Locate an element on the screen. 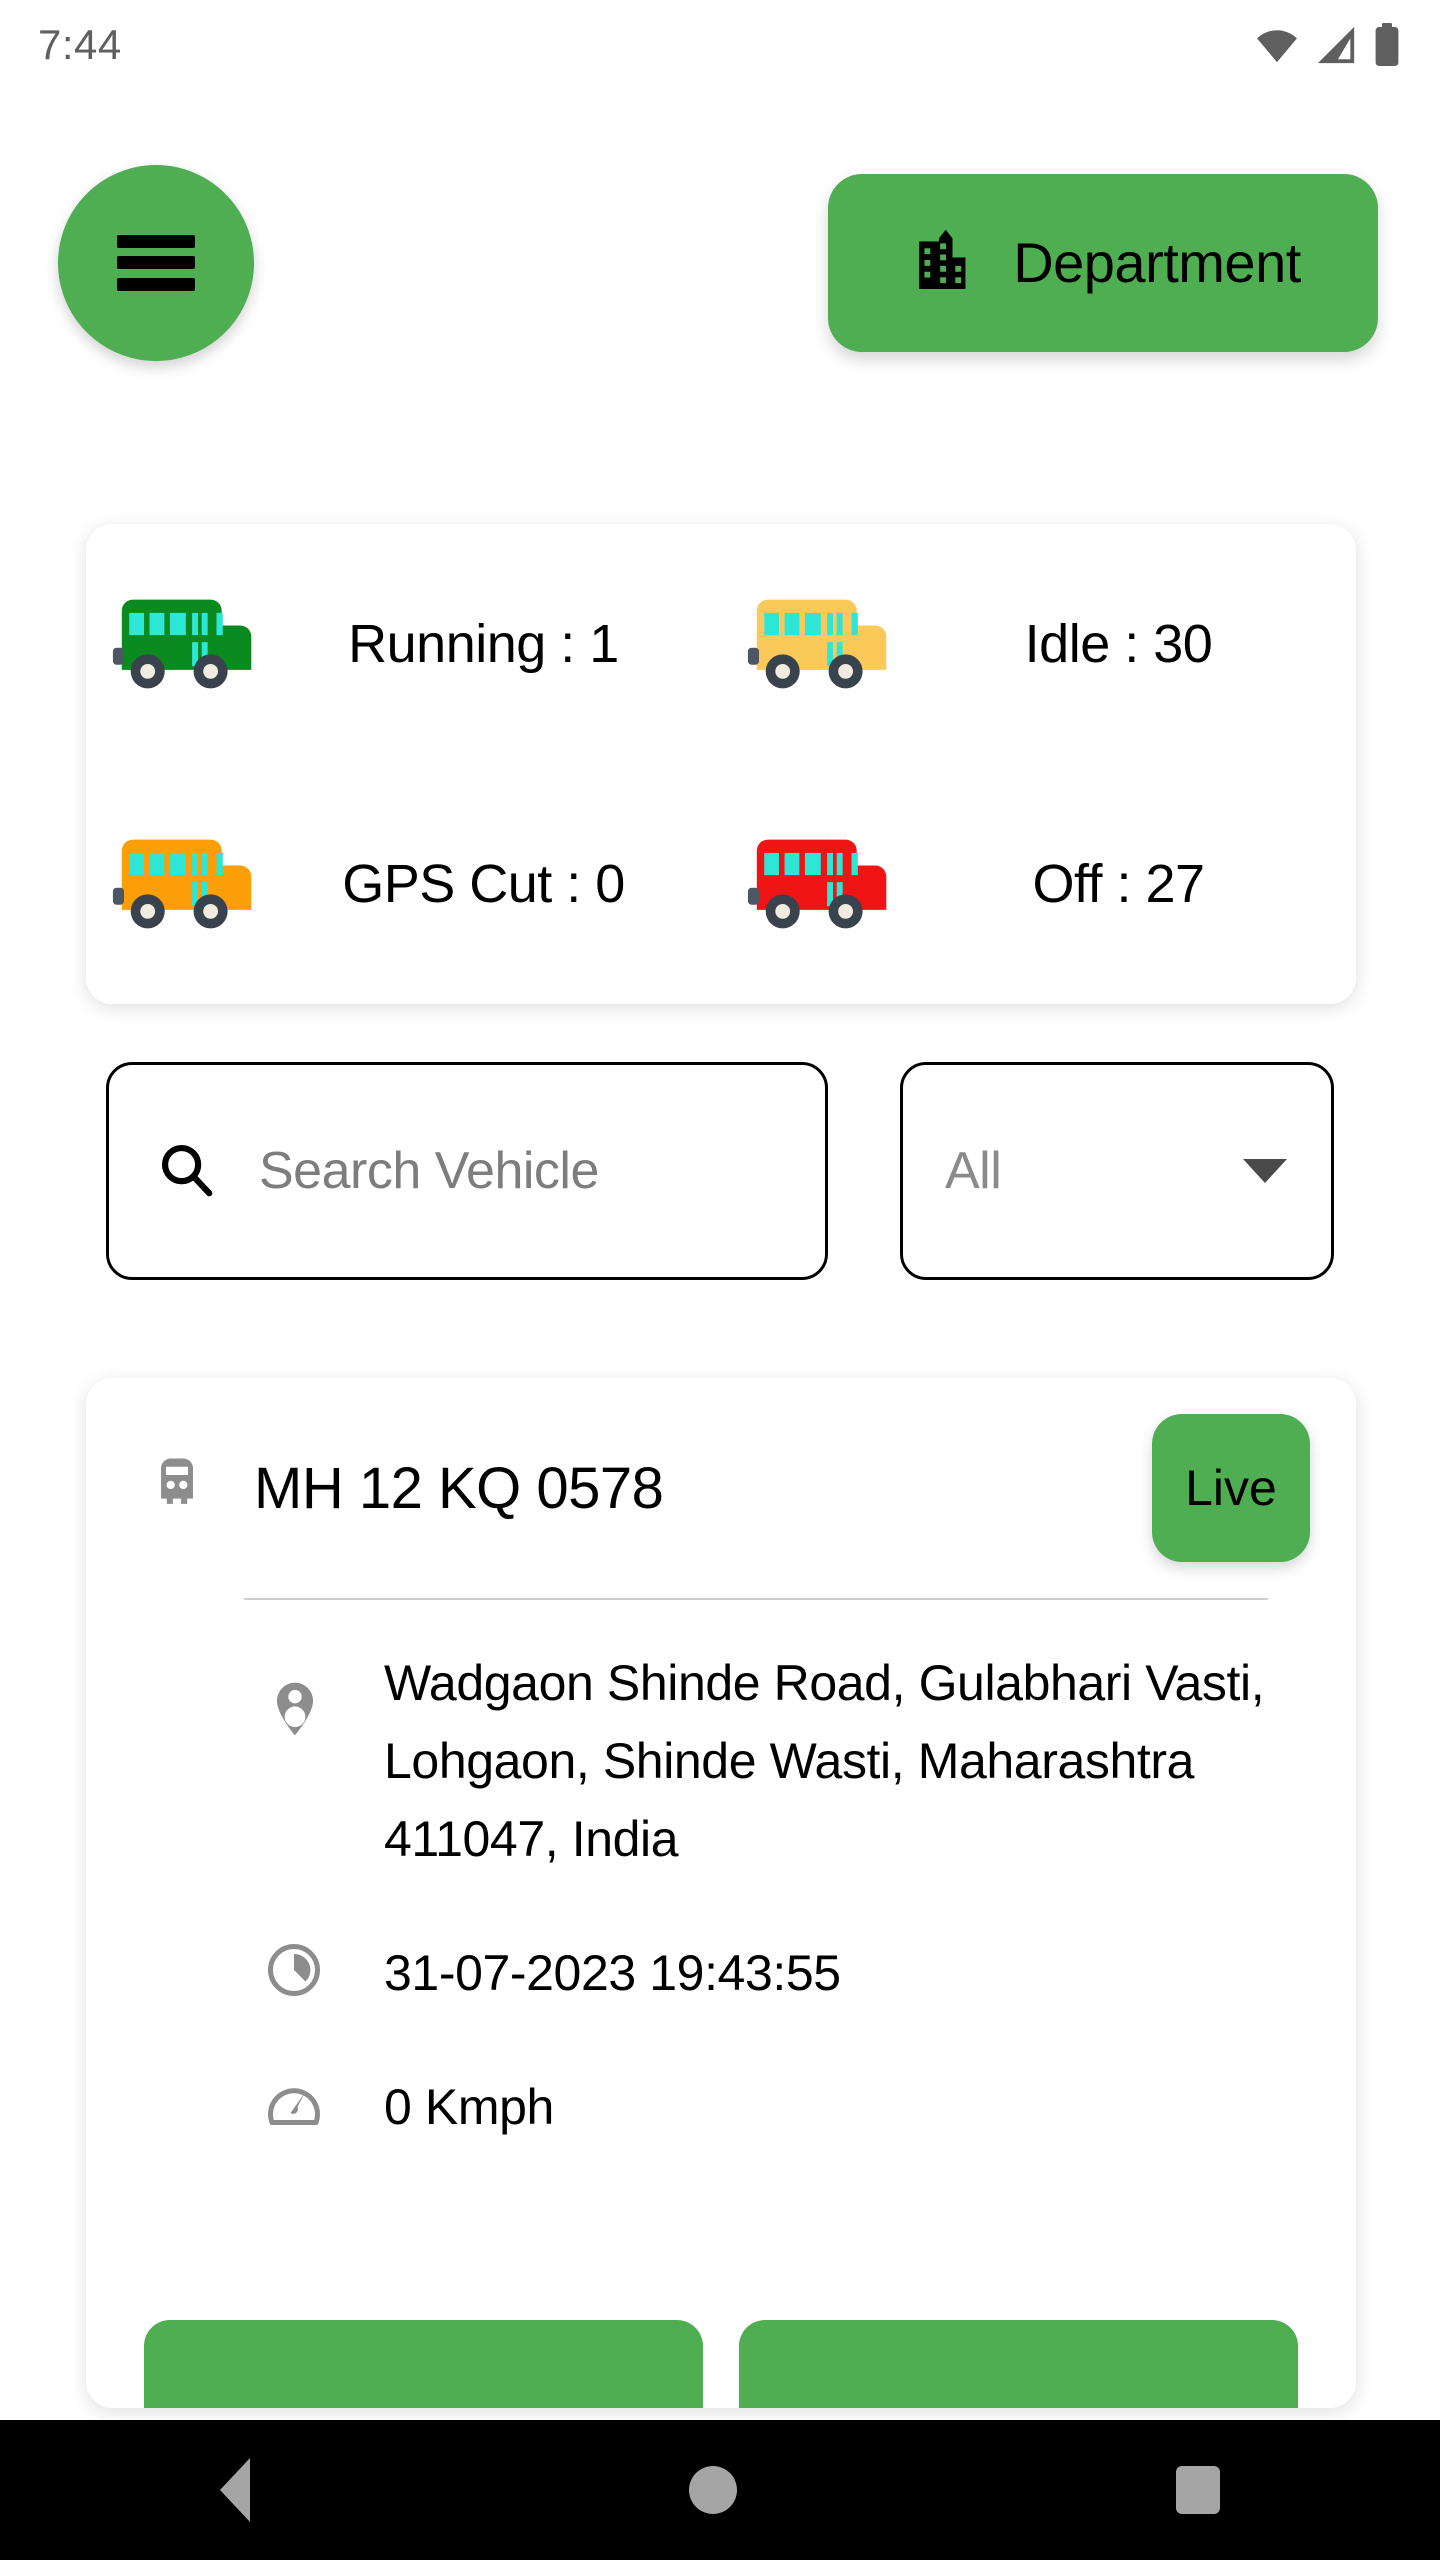  building-icon is located at coordinates (942, 262).